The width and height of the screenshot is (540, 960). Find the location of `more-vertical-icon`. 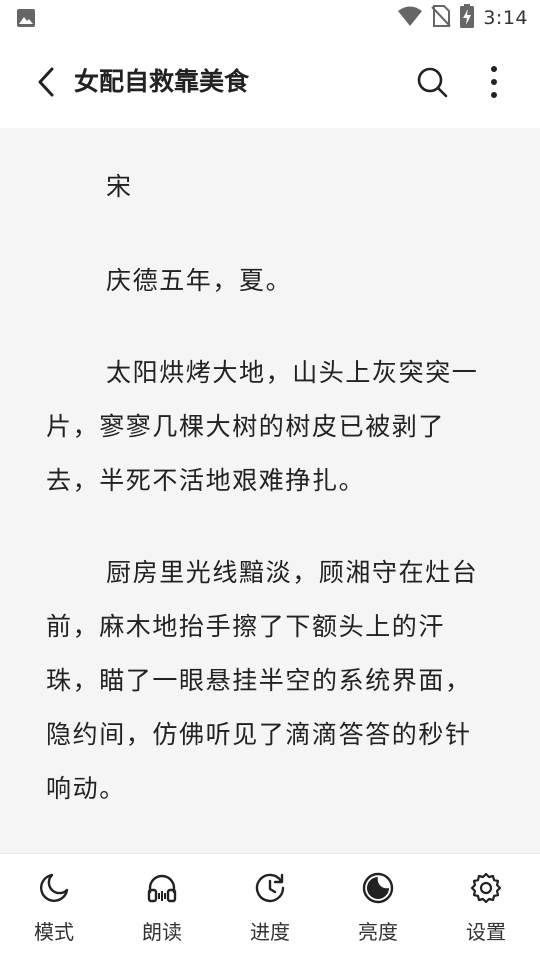

more-vertical-icon is located at coordinates (494, 82).